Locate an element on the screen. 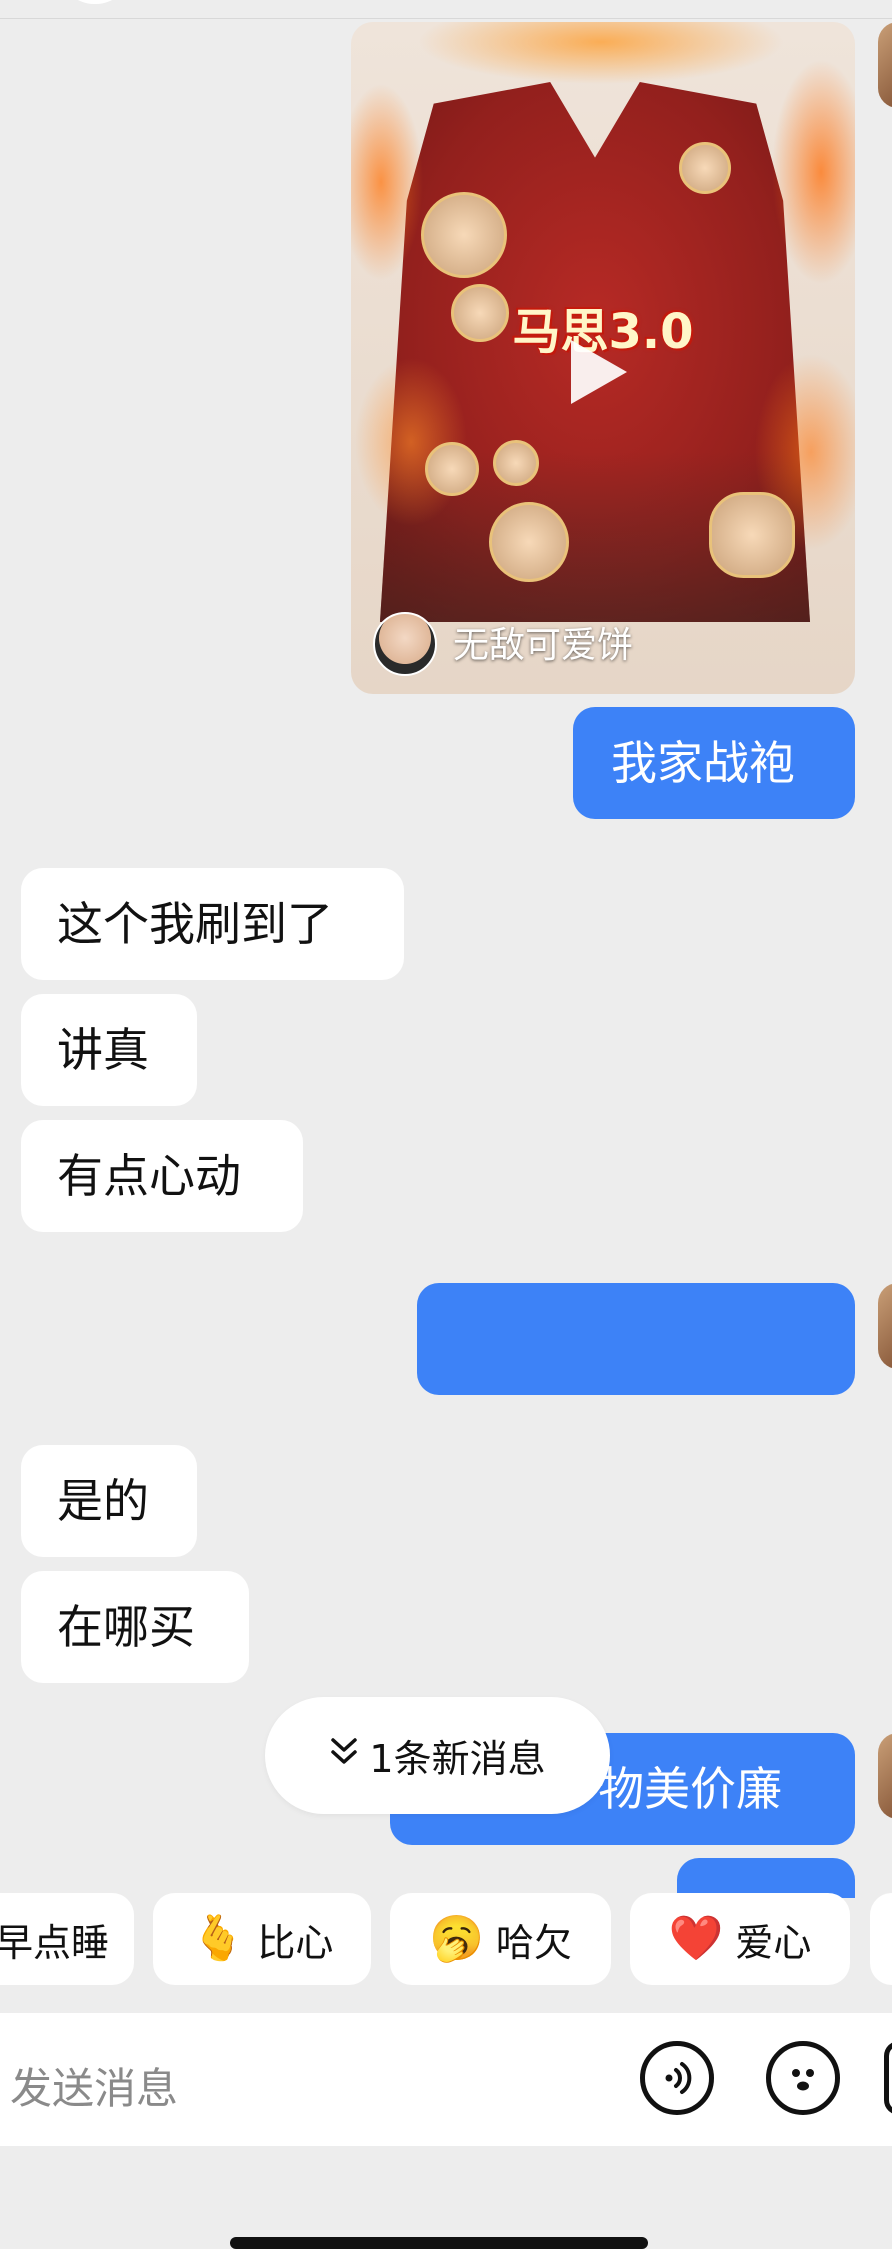  header-divider is located at coordinates (446, 18).